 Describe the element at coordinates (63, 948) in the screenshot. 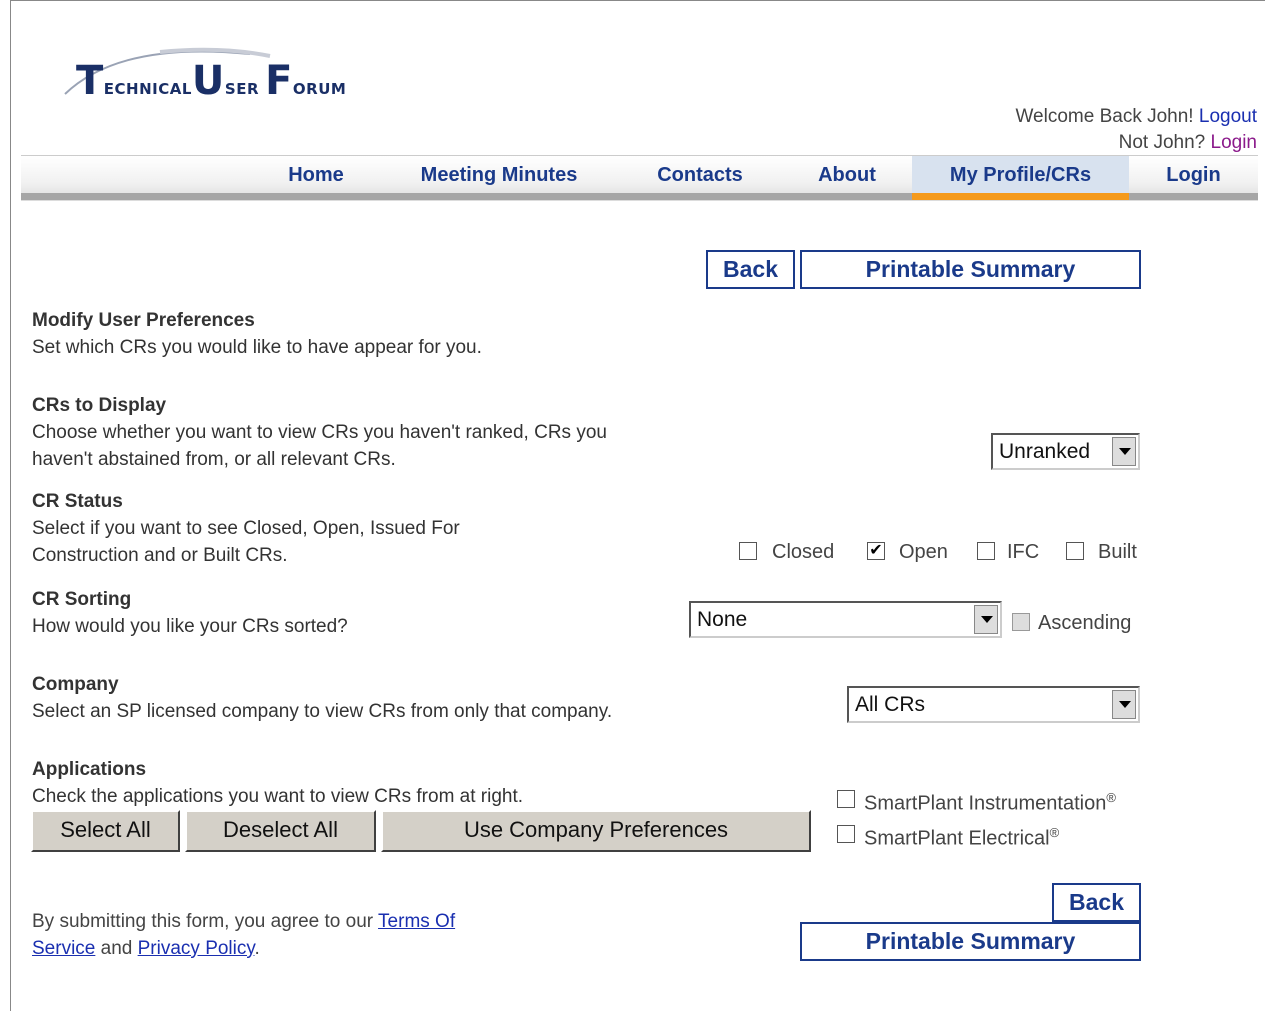

I see `terms-link-part2: Service` at that location.